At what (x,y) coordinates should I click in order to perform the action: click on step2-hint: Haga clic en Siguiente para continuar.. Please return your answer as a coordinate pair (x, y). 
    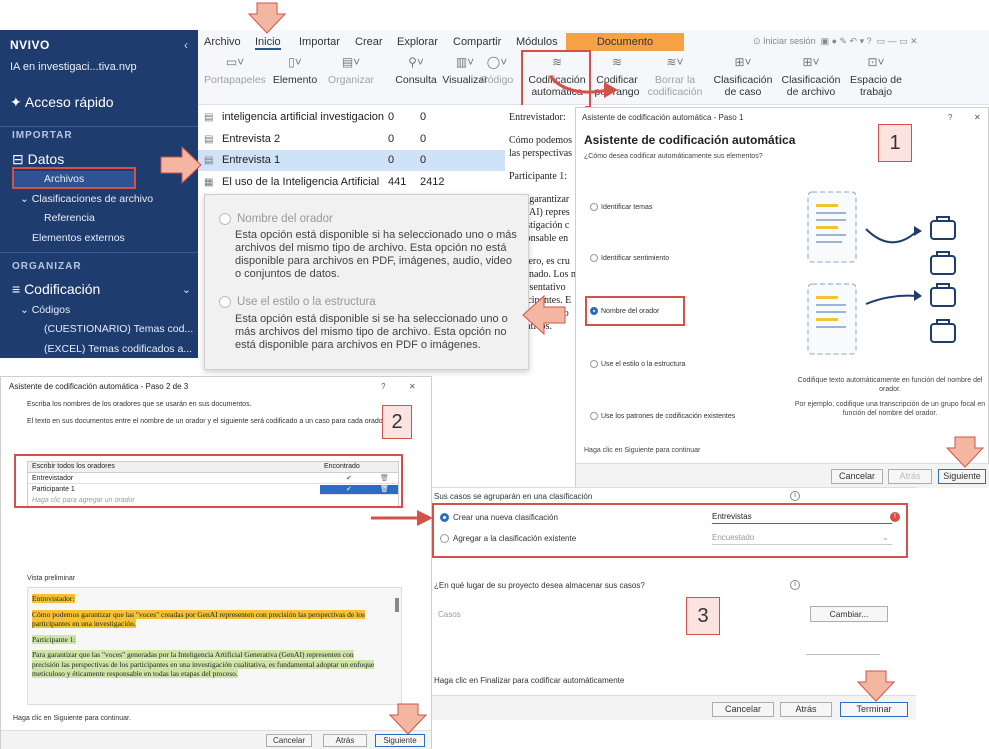
    Looking at the image, I should click on (72, 718).